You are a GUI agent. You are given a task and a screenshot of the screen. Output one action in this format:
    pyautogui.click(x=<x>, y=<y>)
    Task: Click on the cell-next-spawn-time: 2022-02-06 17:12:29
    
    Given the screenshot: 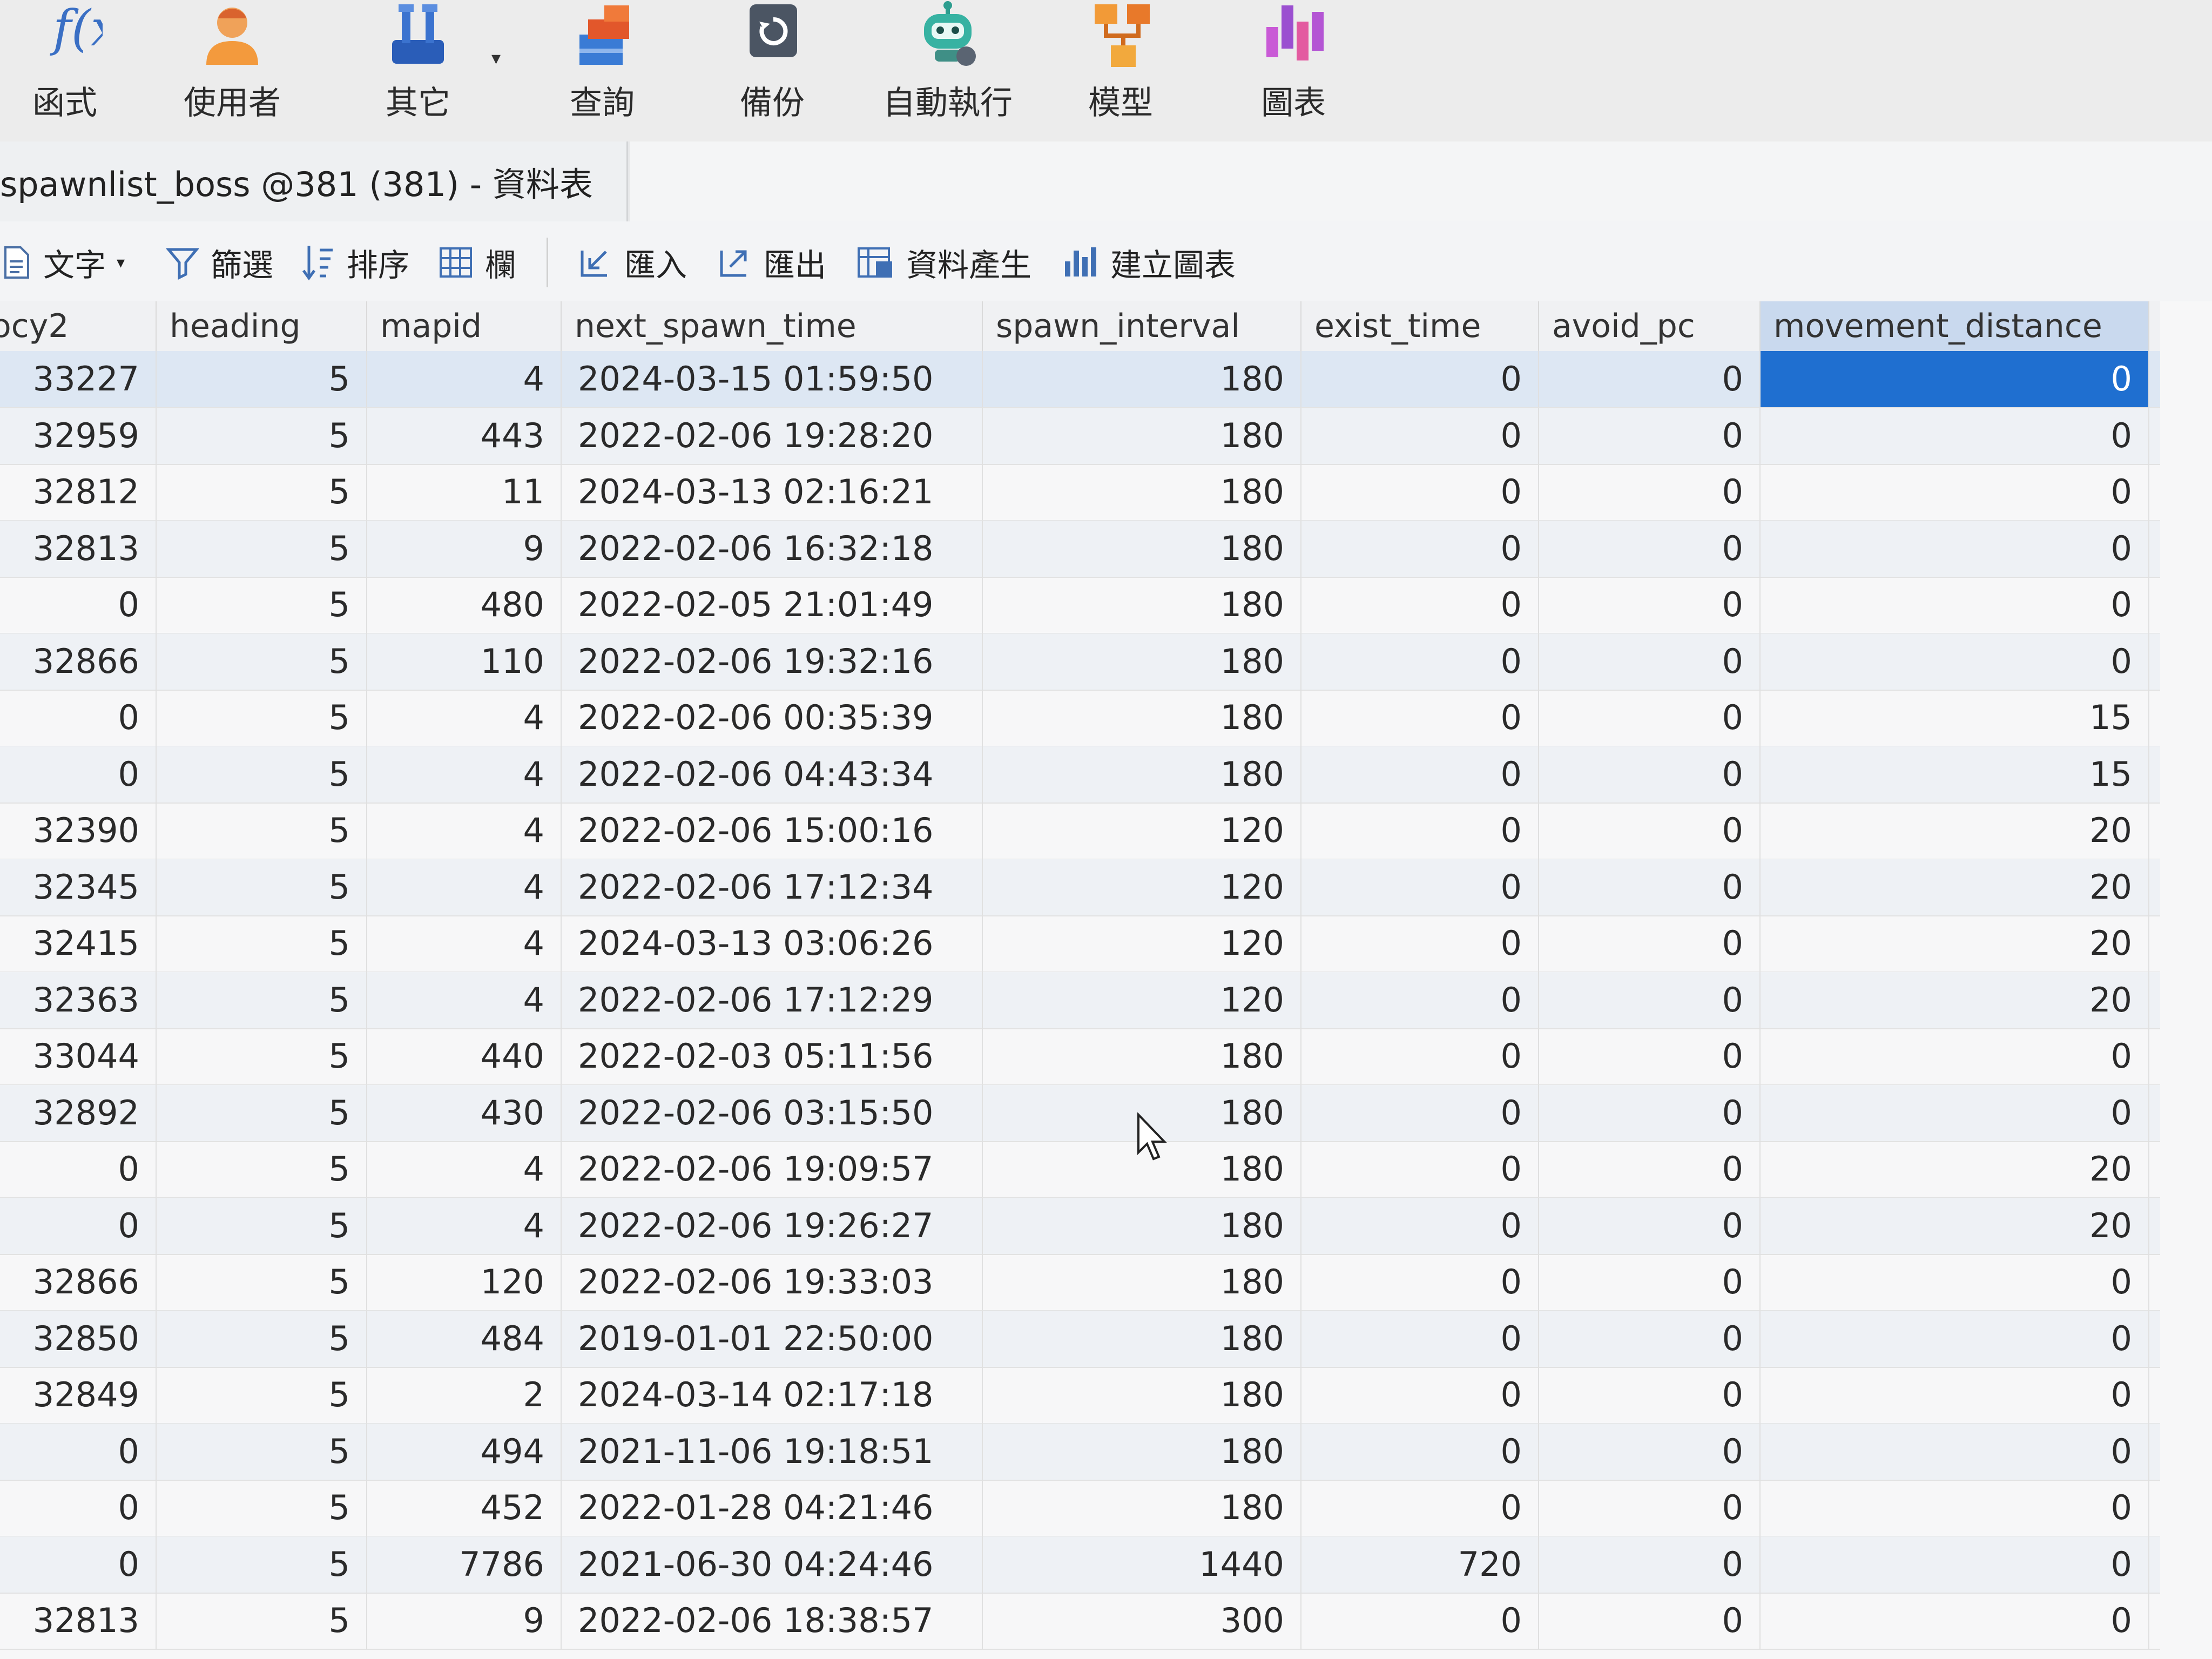 What is the action you would take?
    pyautogui.click(x=772, y=1000)
    